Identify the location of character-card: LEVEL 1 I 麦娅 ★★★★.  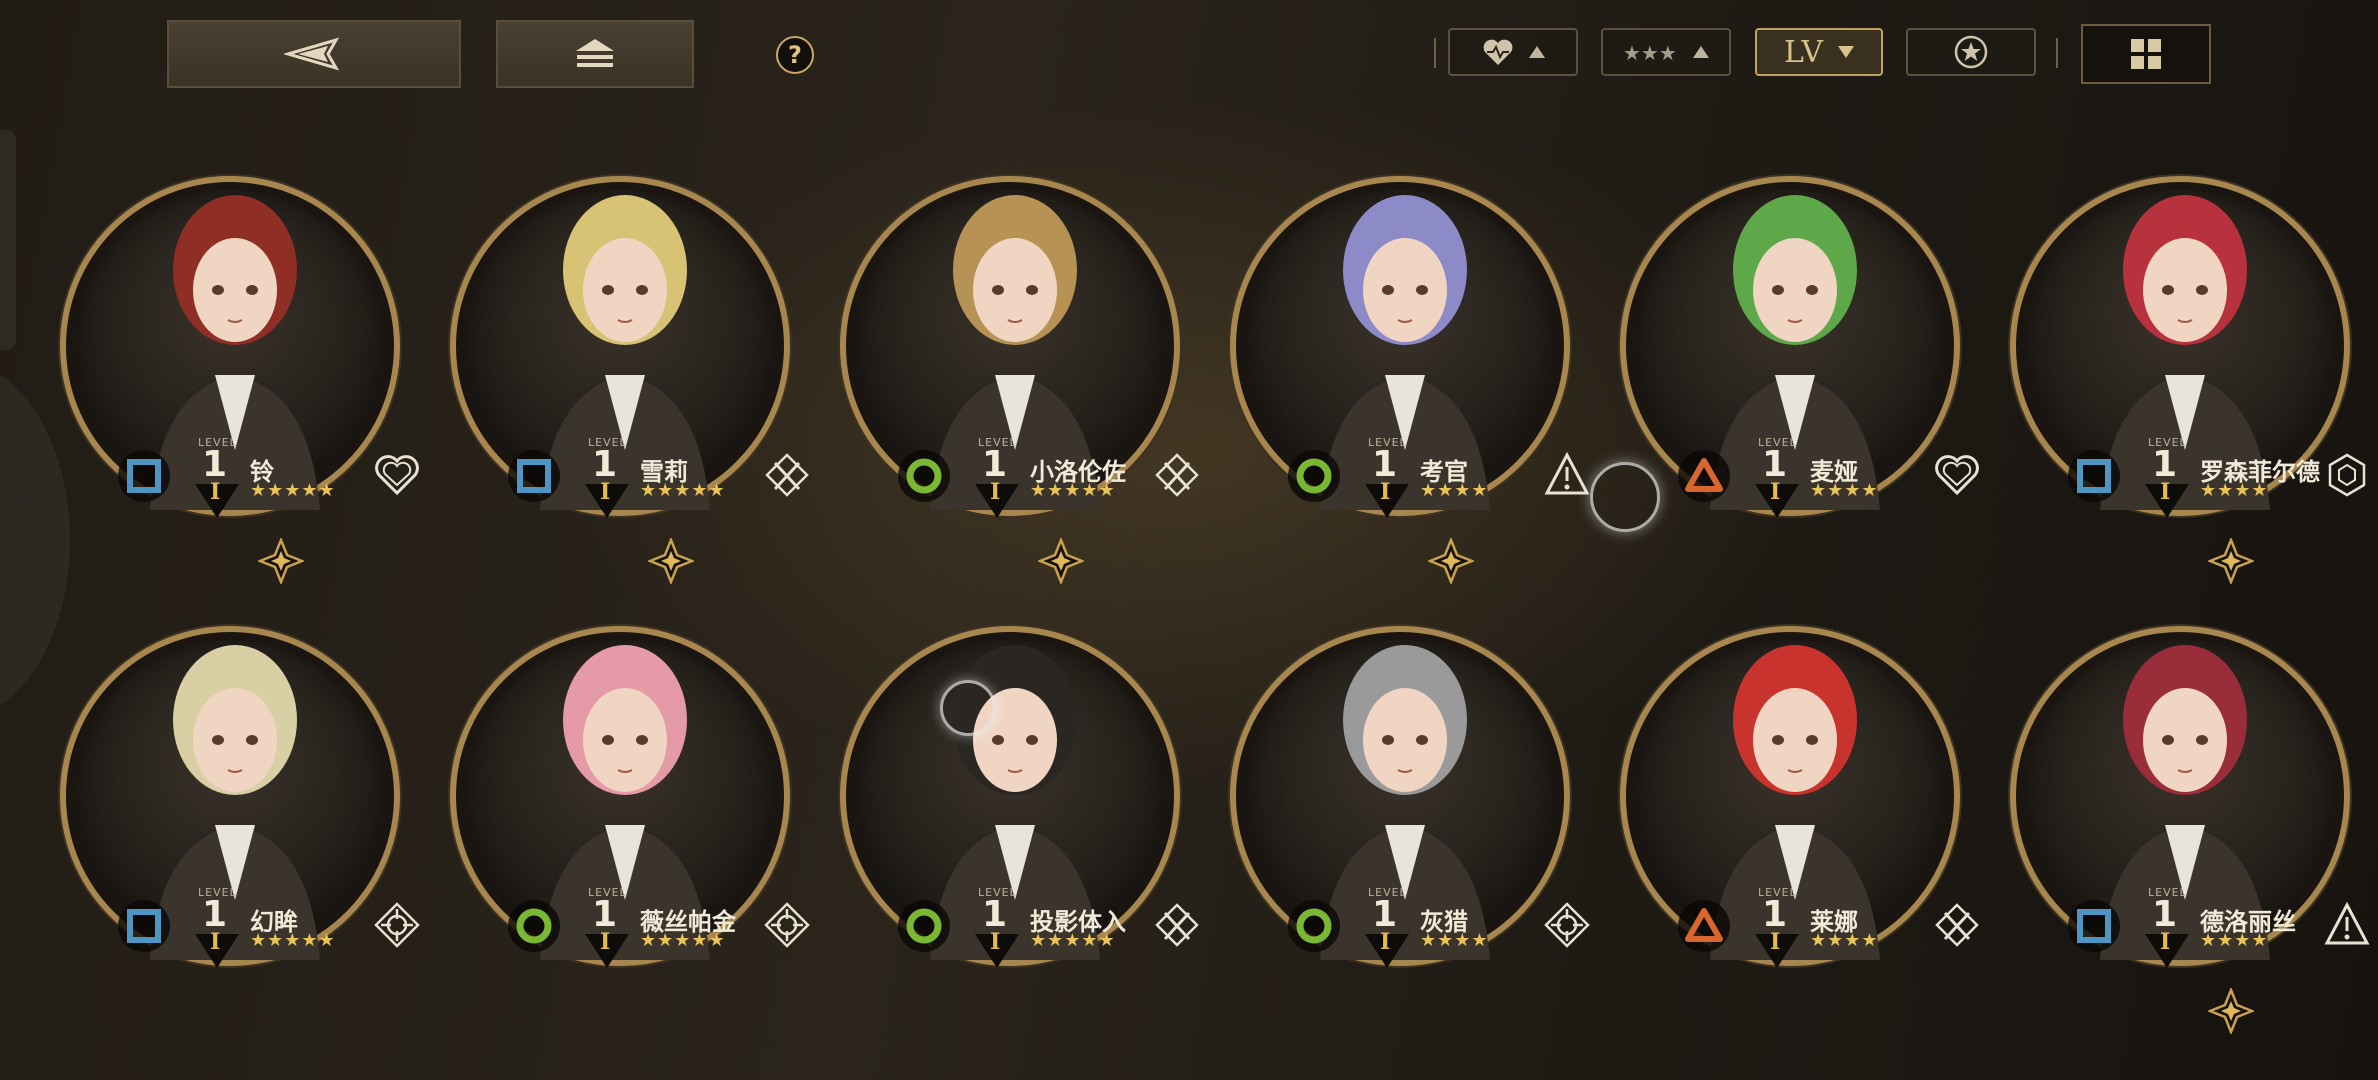
(1800, 370).